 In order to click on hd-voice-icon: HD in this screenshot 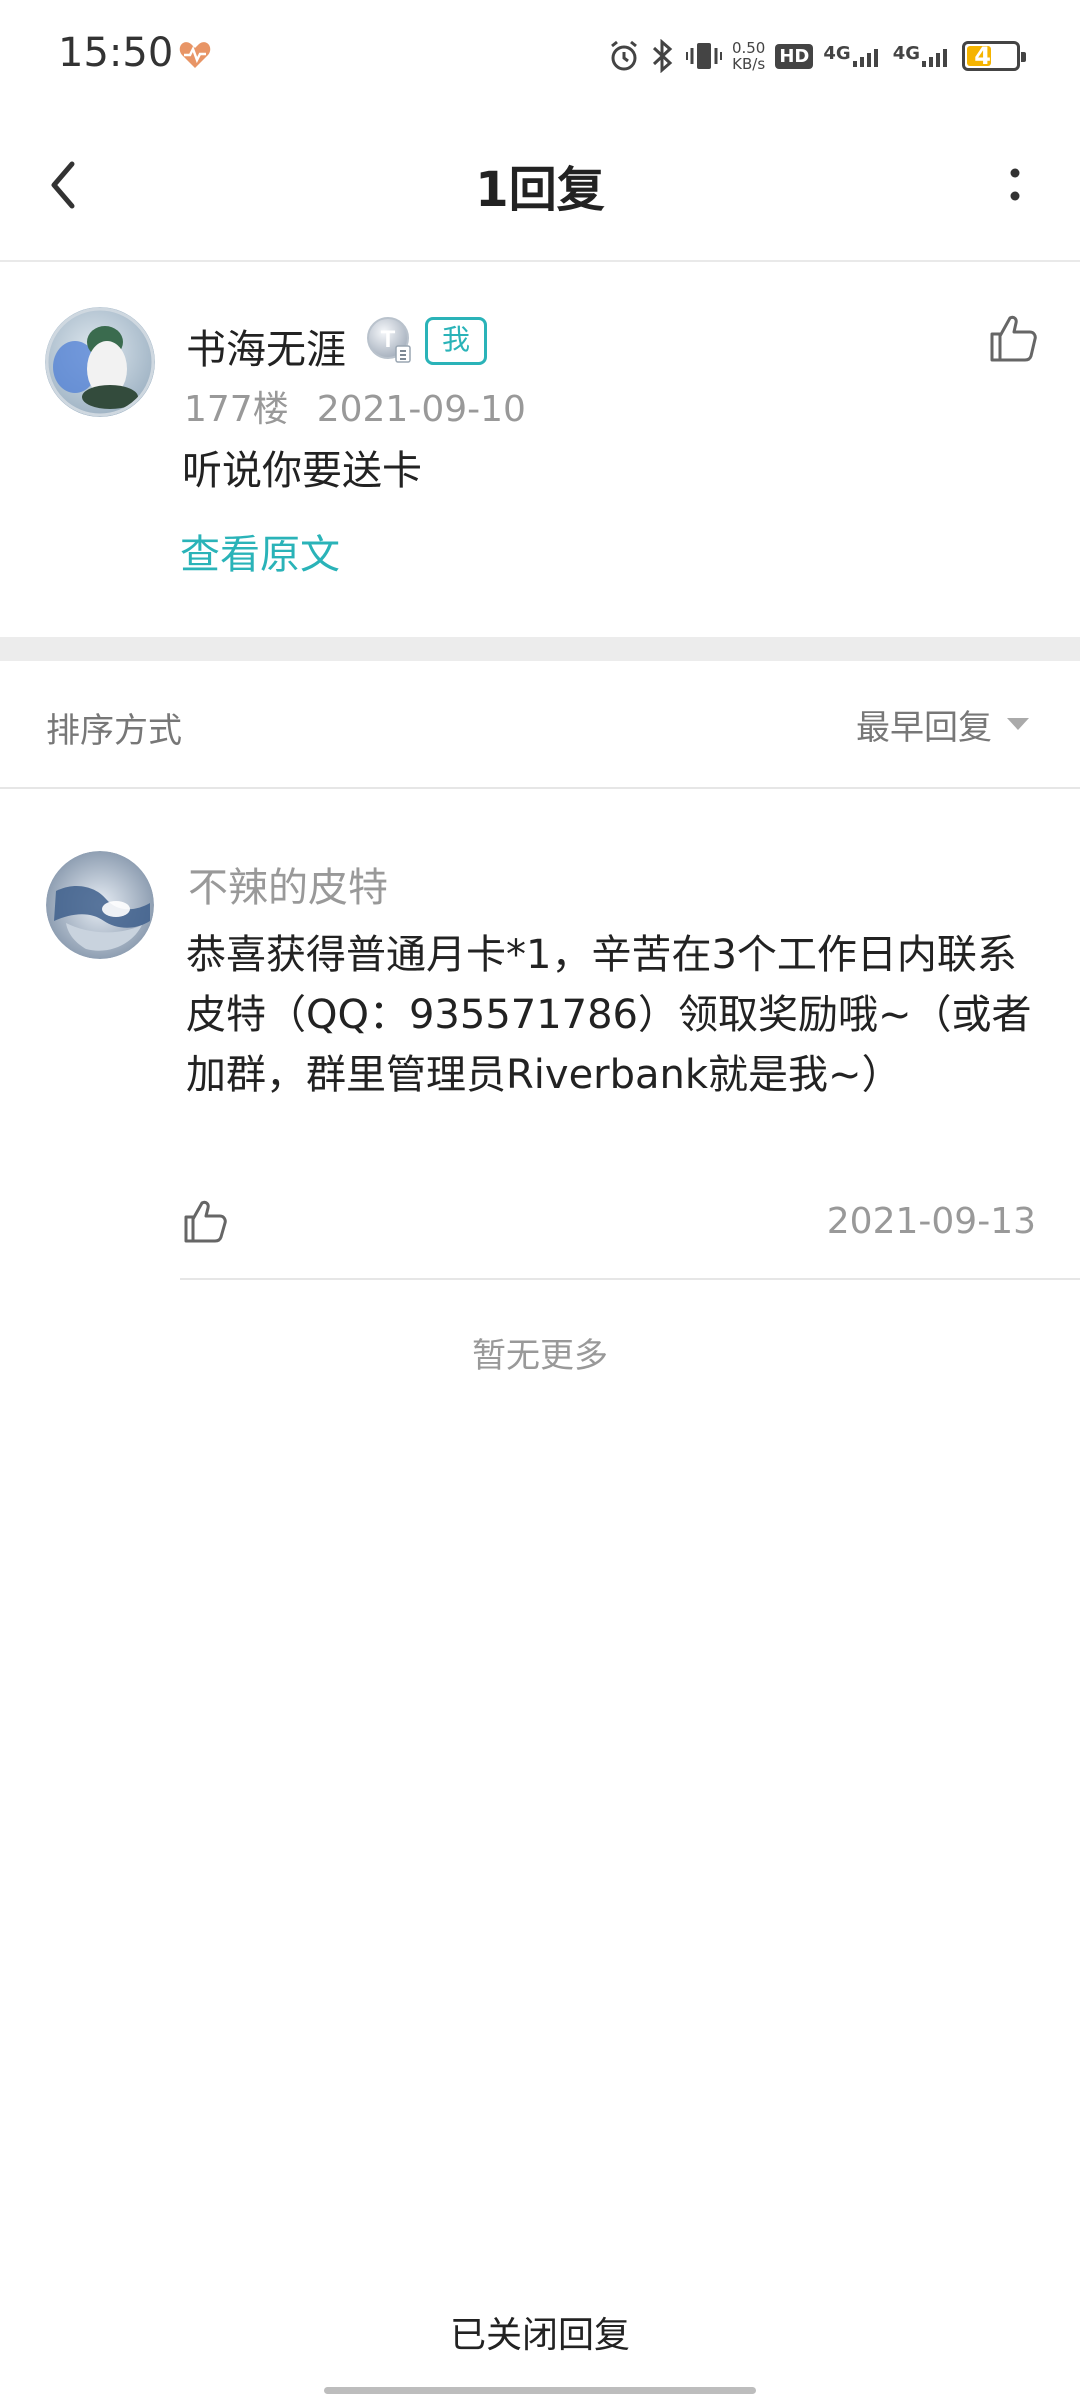, I will do `click(794, 56)`.